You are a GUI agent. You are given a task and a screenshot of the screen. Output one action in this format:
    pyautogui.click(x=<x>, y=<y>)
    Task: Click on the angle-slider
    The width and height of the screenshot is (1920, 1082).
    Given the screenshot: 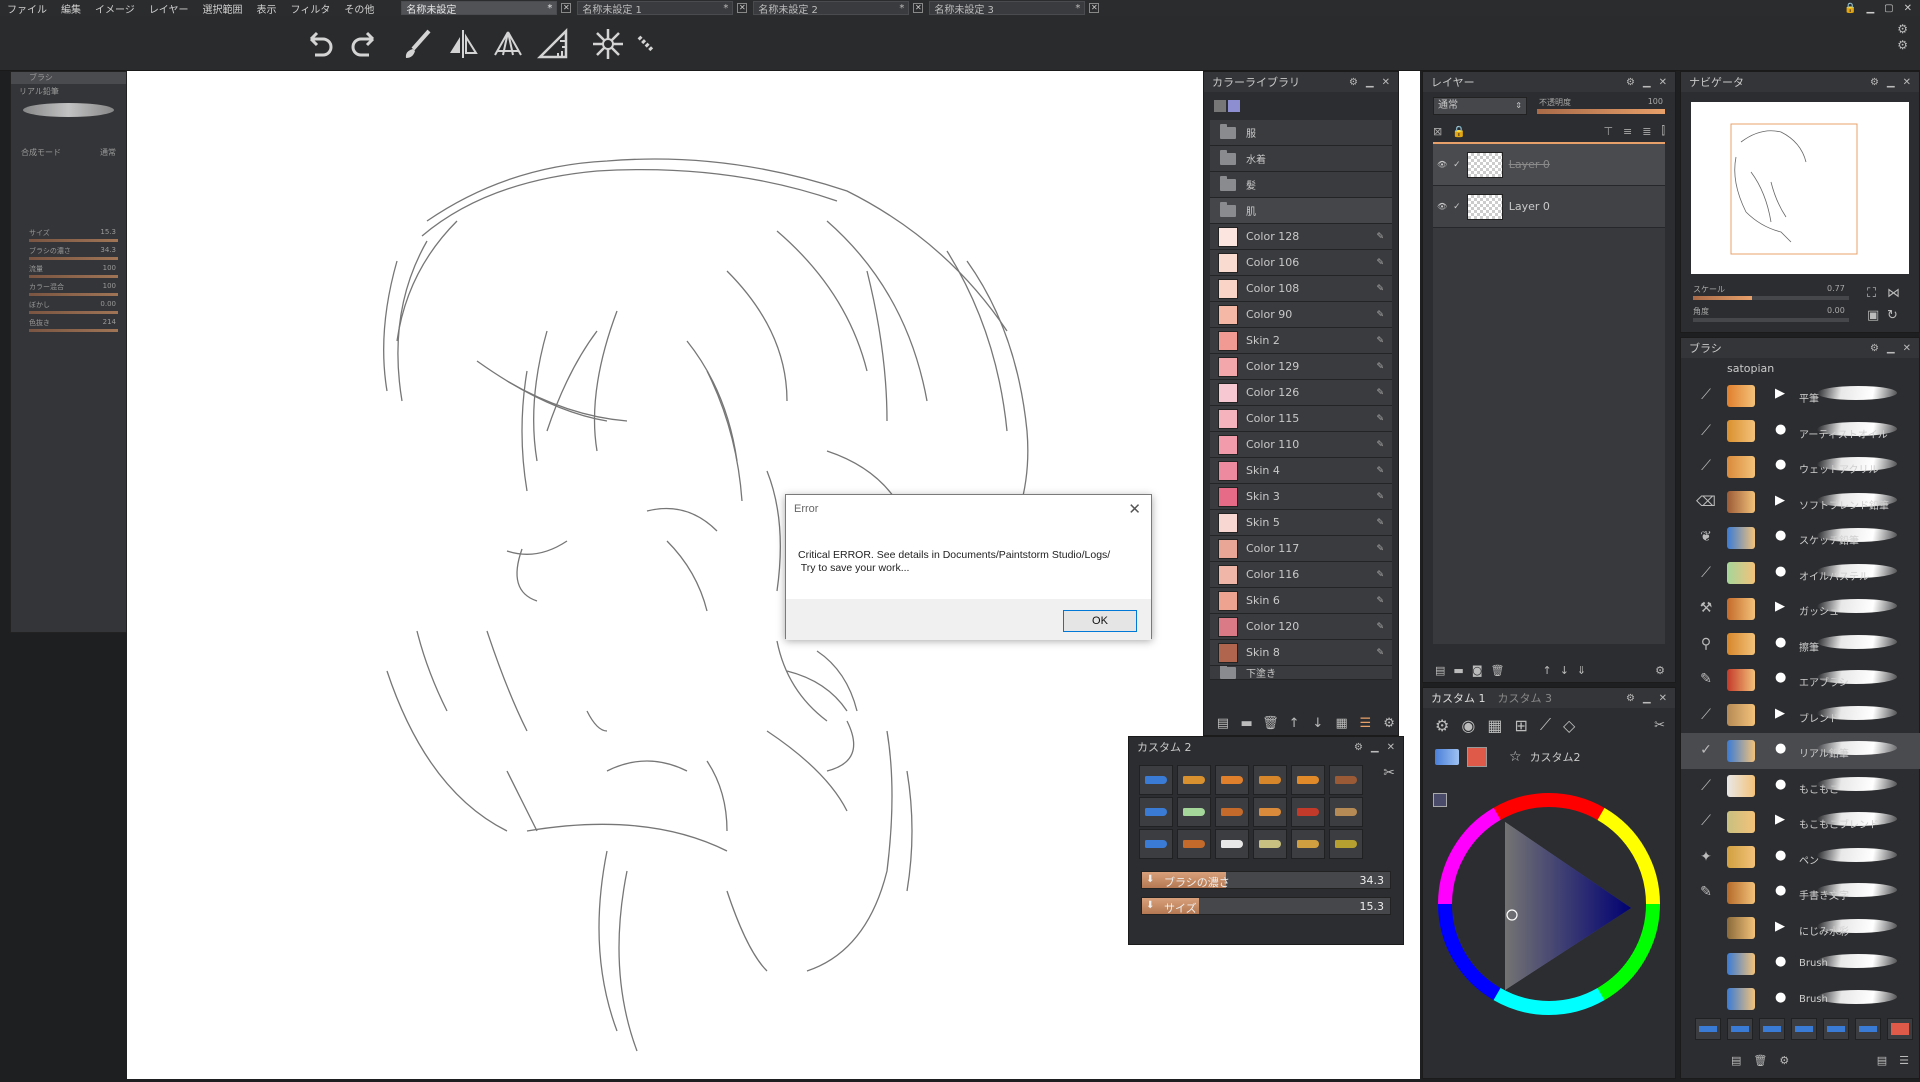 What is the action you would take?
    pyautogui.click(x=1771, y=320)
    